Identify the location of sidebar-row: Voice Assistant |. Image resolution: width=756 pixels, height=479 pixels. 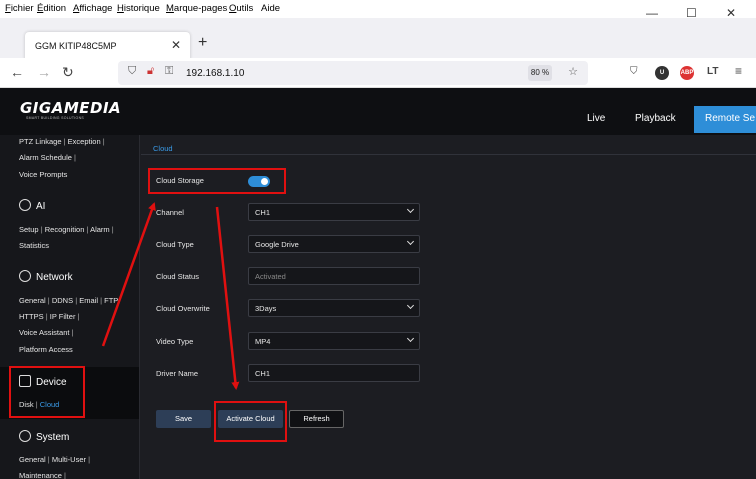
(46, 332).